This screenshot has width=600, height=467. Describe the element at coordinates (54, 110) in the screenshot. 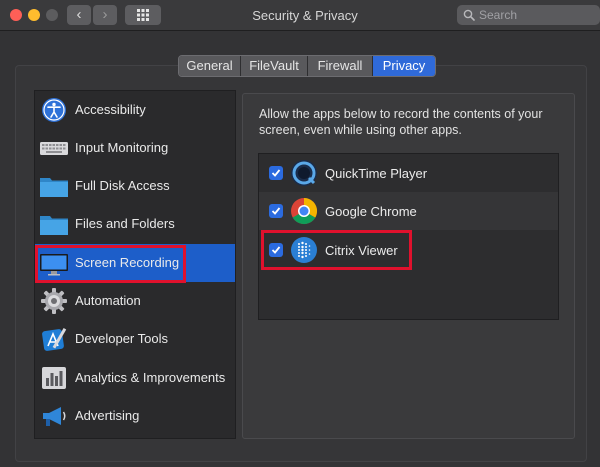

I see `accessibility-icon` at that location.